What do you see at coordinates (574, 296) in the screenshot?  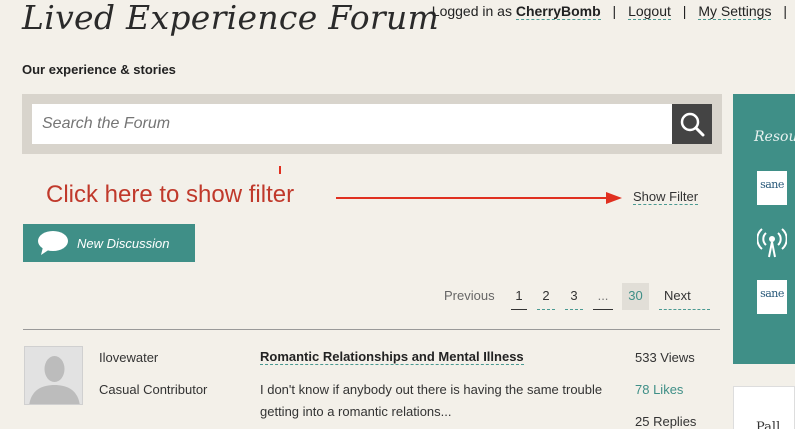 I see `pagination-page-3: 3` at bounding box center [574, 296].